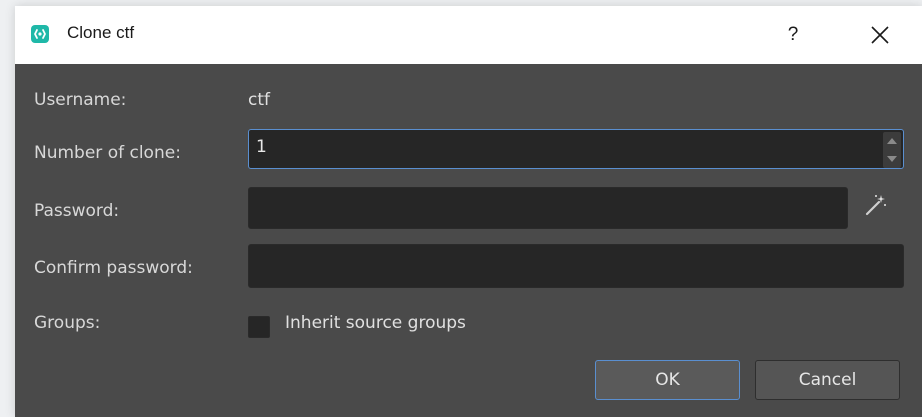  What do you see at coordinates (876, 205) in the screenshot?
I see `magic-wand-icon` at bounding box center [876, 205].